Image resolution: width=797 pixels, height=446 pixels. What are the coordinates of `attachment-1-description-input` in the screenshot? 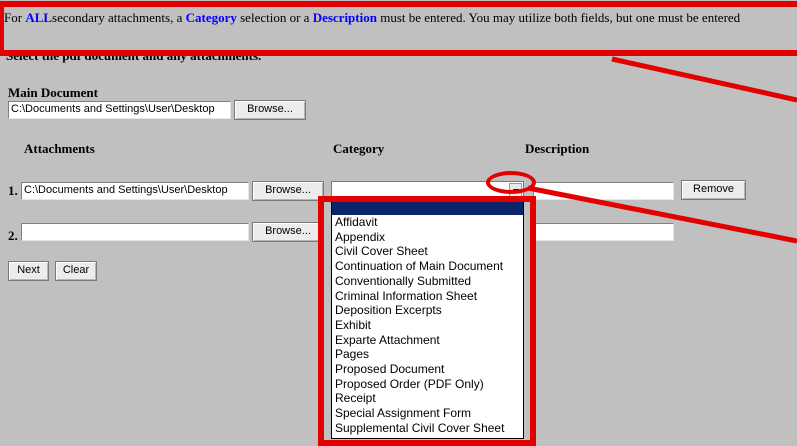 It's located at (603, 191).